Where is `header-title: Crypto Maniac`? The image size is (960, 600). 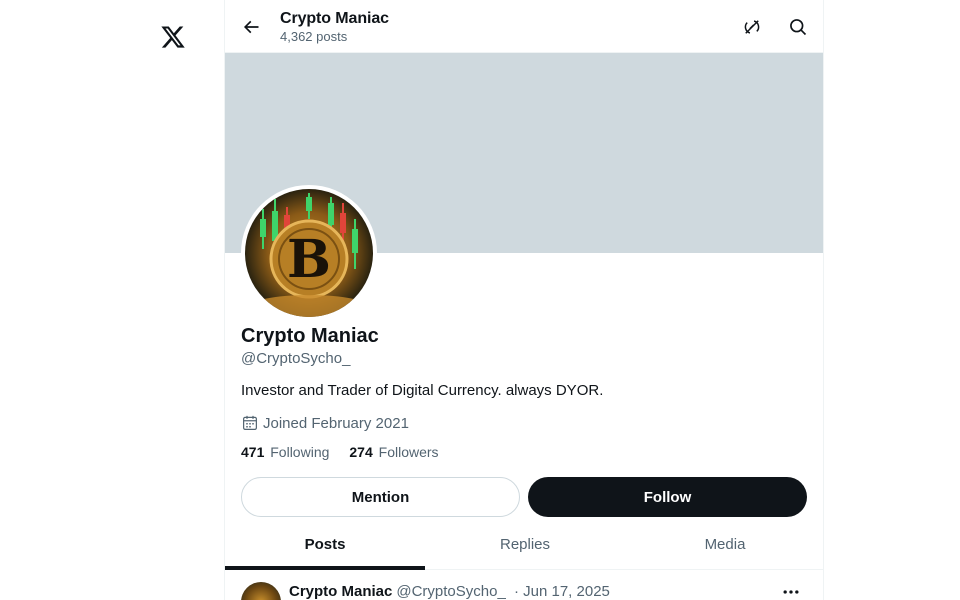 header-title: Crypto Maniac is located at coordinates (334, 18).